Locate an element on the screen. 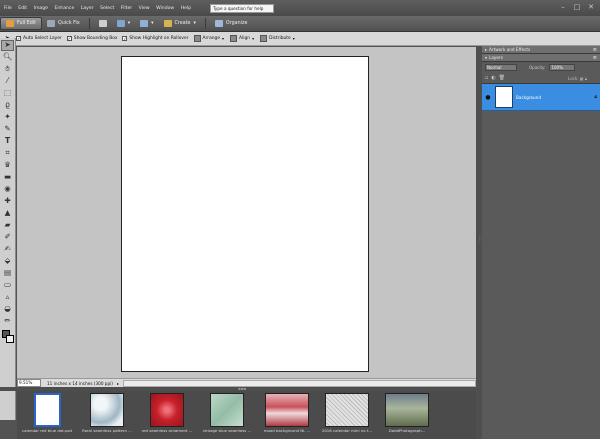  magic-wand-tool-icon: ✦ is located at coordinates (7, 117).